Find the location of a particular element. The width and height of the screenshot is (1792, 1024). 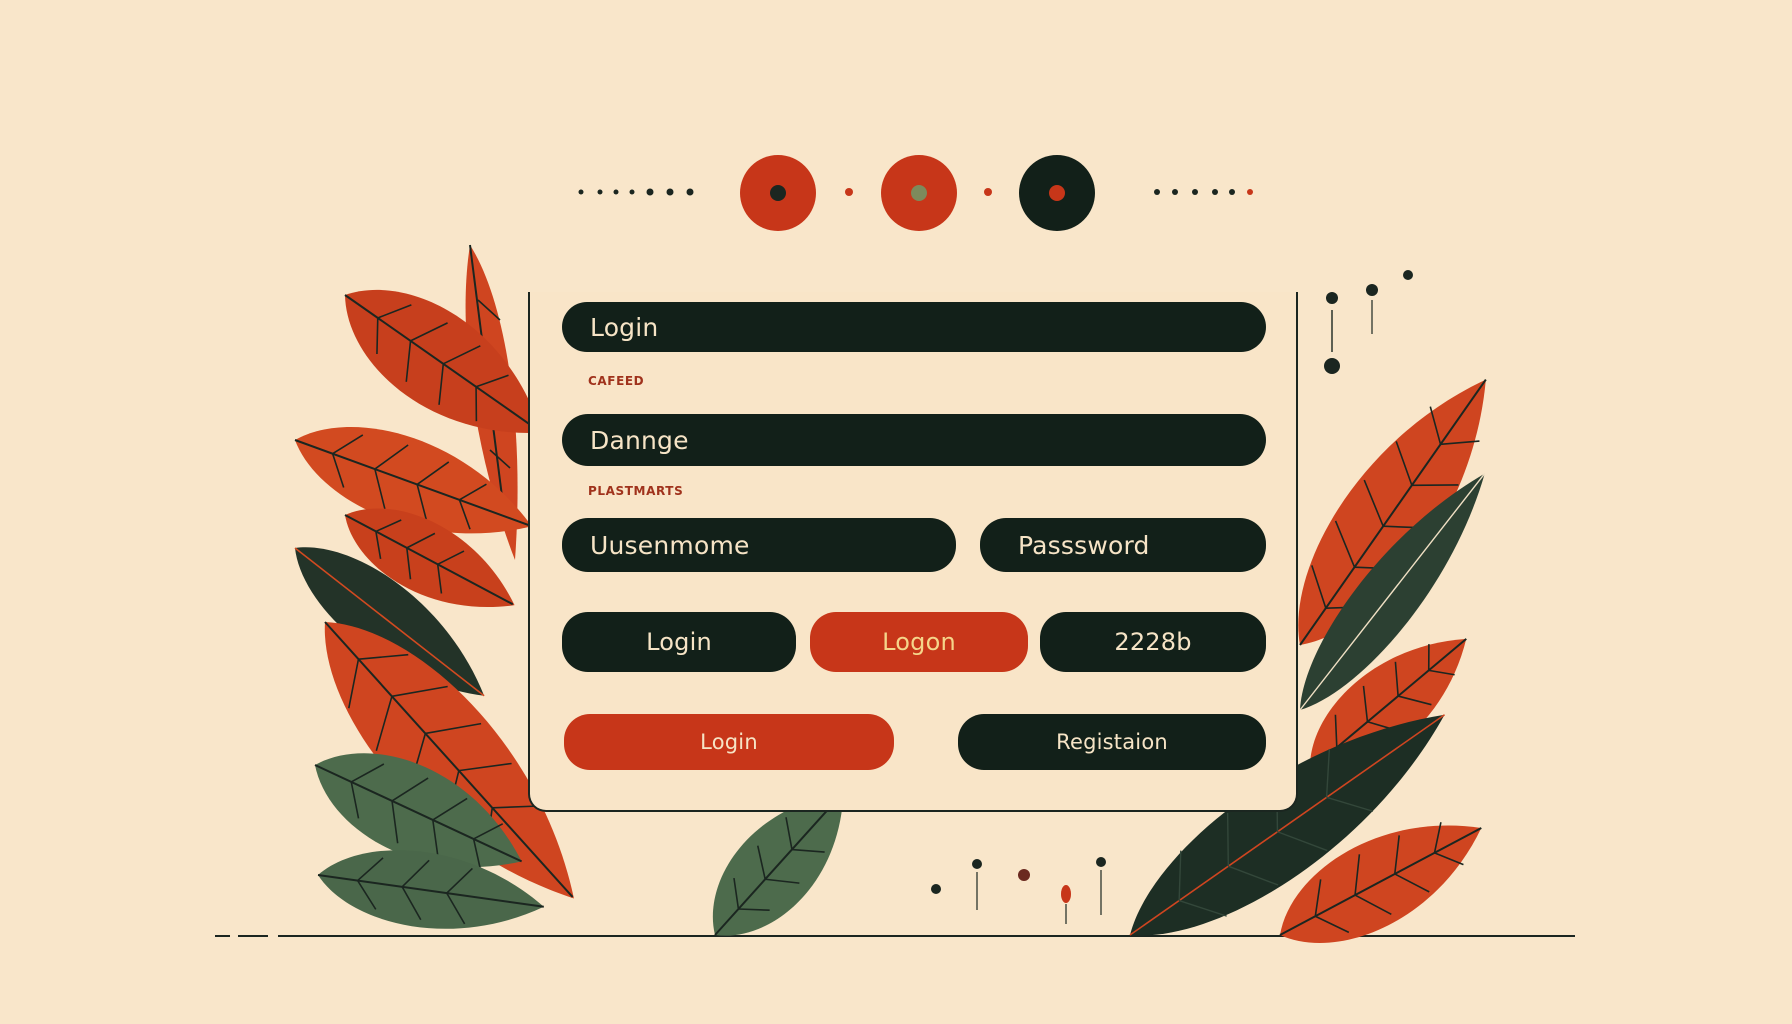

stepper-dots-left is located at coordinates (636, 192).